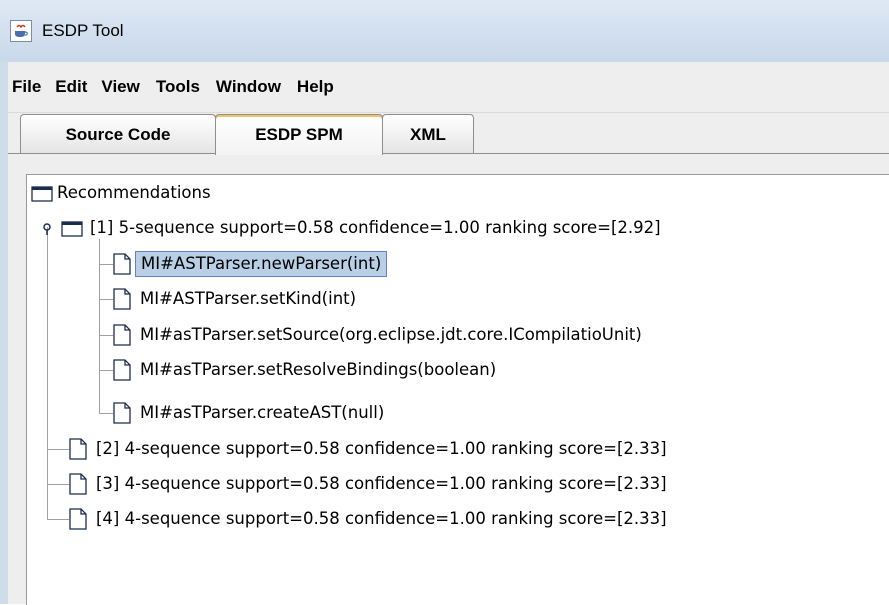 This screenshot has width=889, height=605. Describe the element at coordinates (444, 31) in the screenshot. I see `title-bar: ESDP Tool` at that location.